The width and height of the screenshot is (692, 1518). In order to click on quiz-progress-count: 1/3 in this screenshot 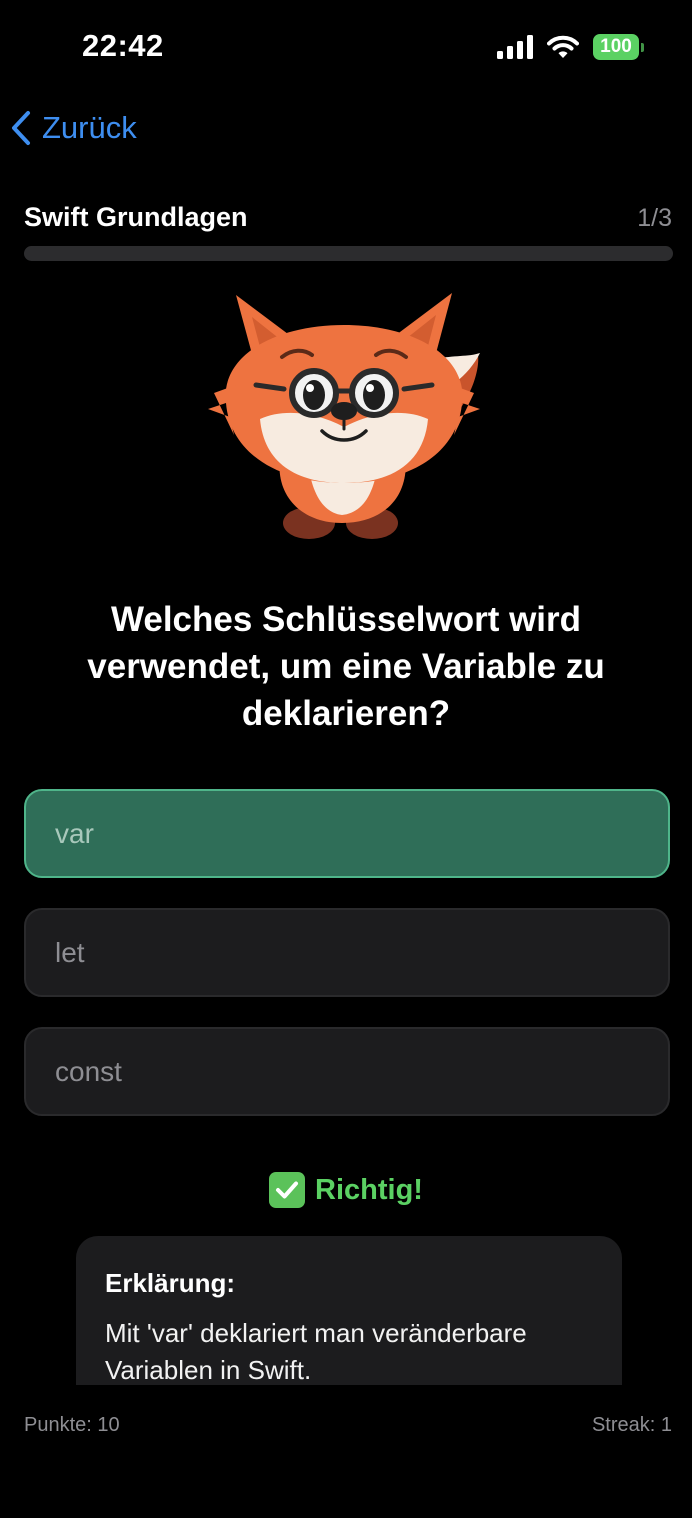, I will do `click(654, 218)`.